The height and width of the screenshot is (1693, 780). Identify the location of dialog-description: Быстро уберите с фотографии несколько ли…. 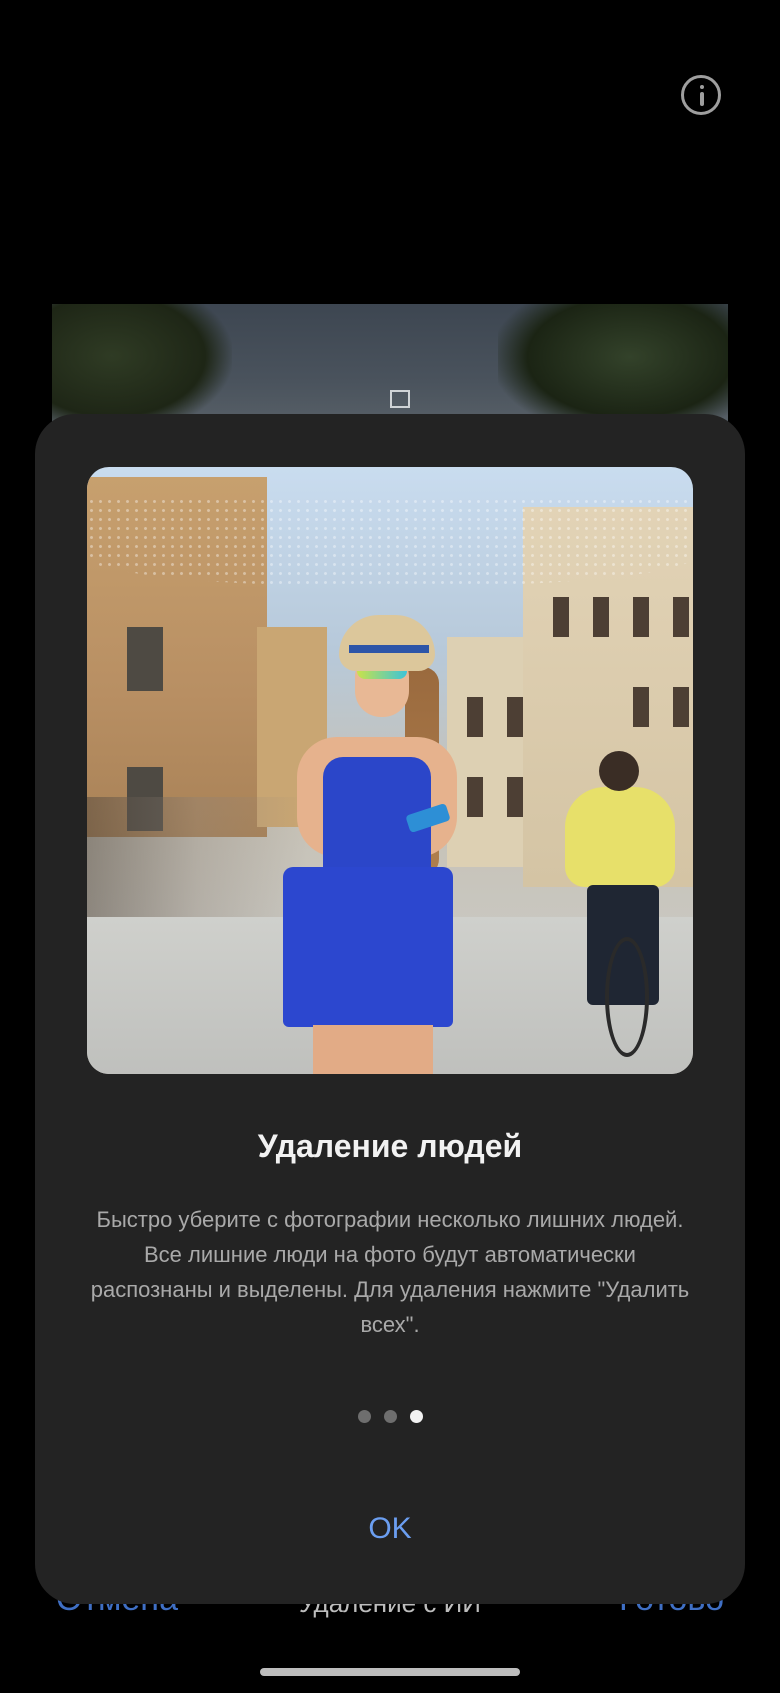
(390, 1272).